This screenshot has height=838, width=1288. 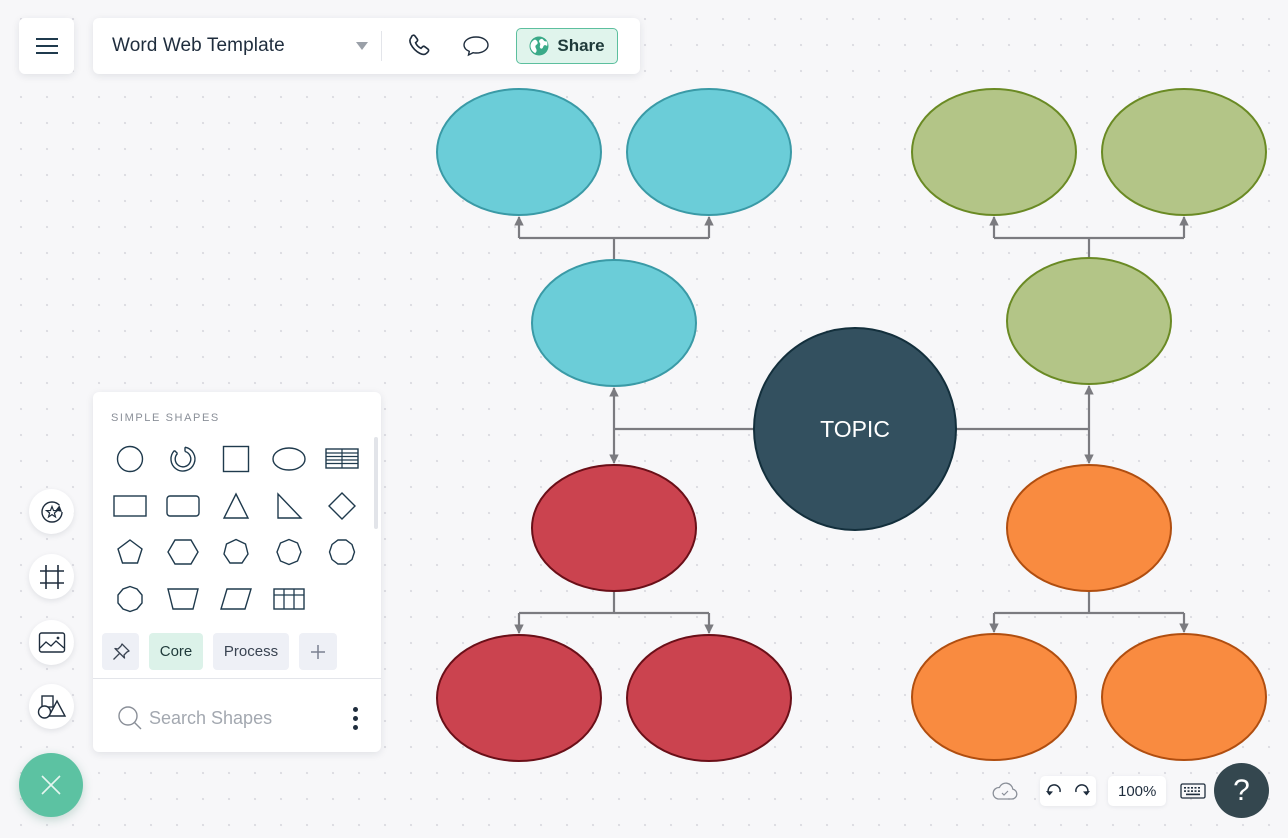 I want to click on help-button: ?, so click(x=1241, y=790).